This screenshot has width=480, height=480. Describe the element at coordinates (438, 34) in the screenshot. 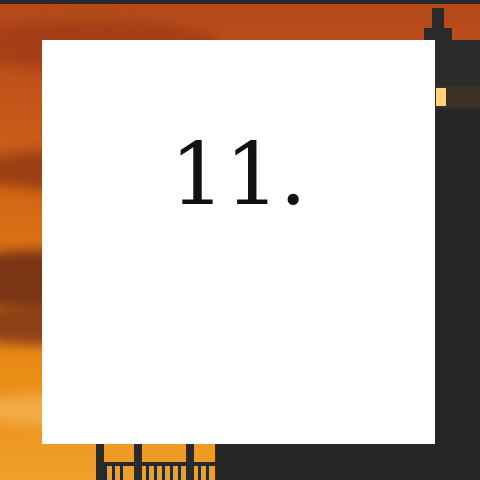

I see `lighthouse-cap` at that location.